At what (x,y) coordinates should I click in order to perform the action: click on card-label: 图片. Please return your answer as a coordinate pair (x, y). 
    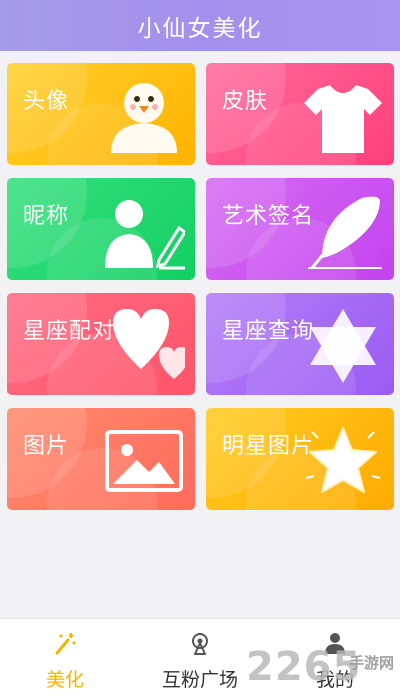
    Looking at the image, I should click on (46, 446).